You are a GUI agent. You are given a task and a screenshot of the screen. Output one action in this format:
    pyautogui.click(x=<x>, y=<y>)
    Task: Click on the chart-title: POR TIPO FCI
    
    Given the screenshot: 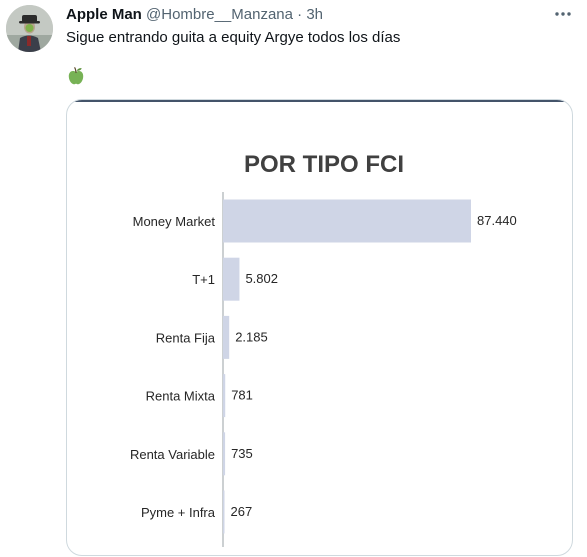 What is the action you would take?
    pyautogui.click(x=324, y=164)
    